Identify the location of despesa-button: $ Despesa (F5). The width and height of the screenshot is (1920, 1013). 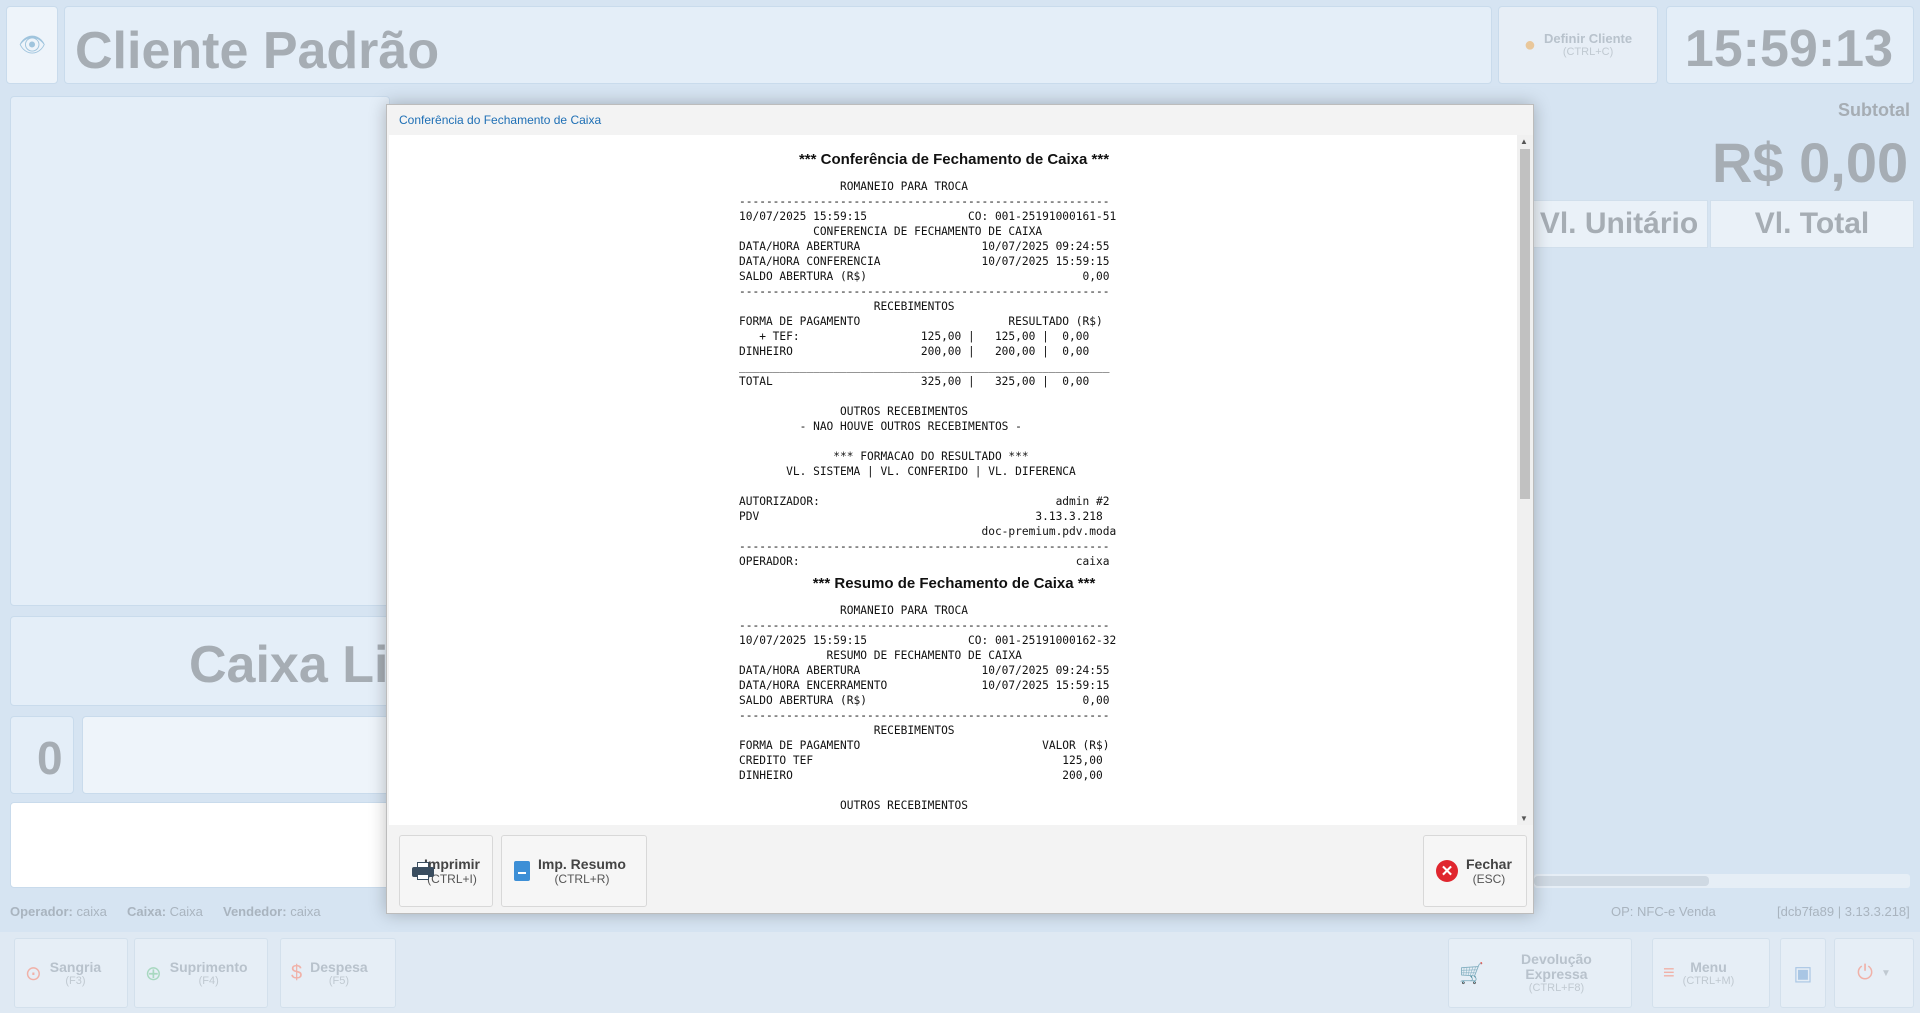
(338, 973).